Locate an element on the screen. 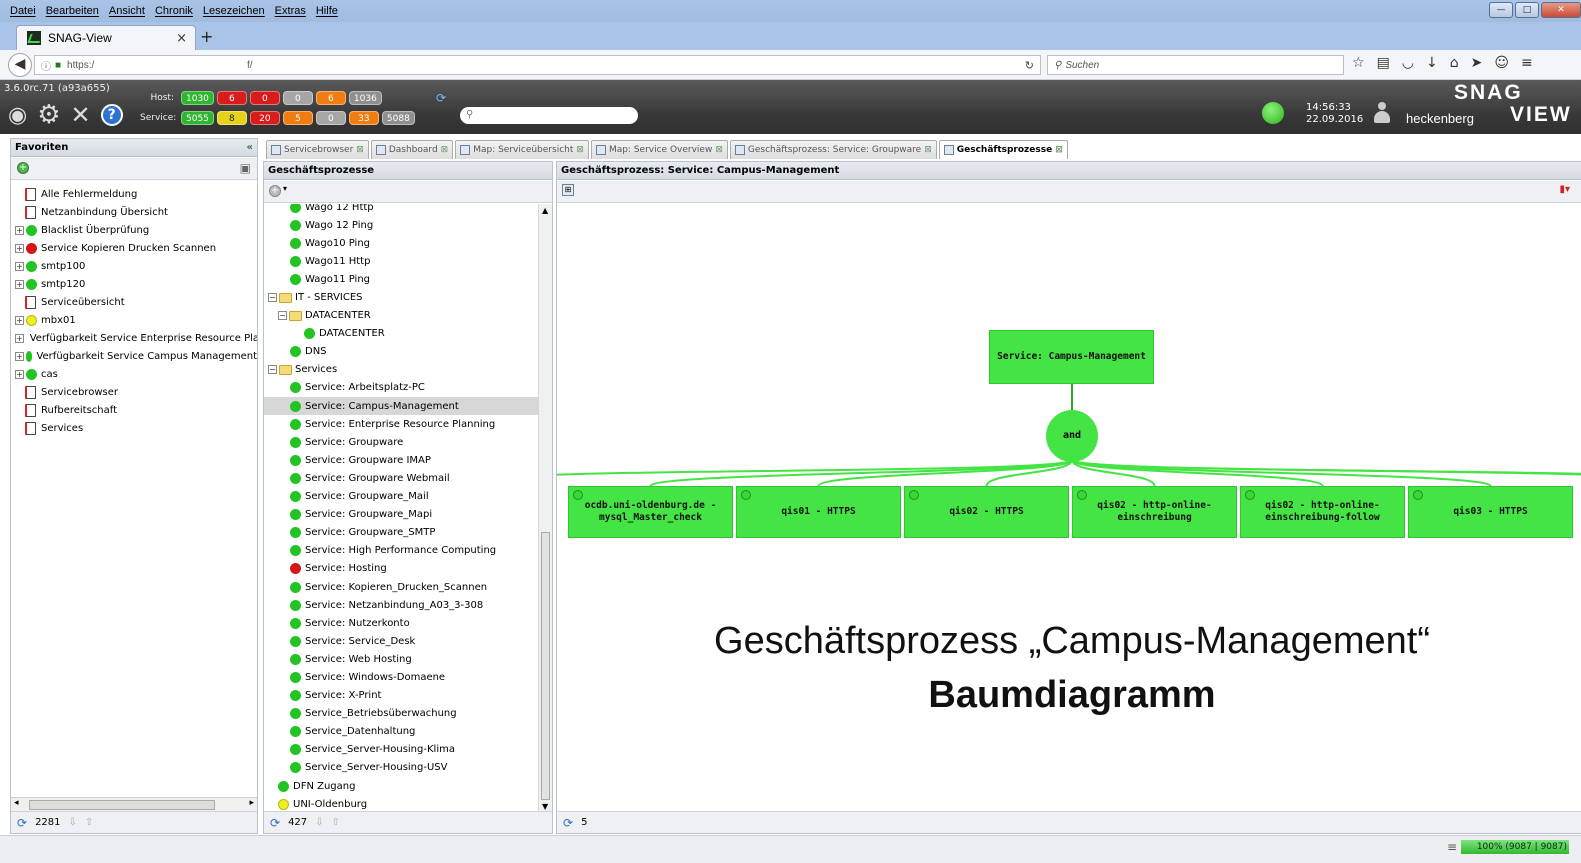 This screenshot has width=1581, height=863. host-count-pending: 0 is located at coordinates (297, 98).